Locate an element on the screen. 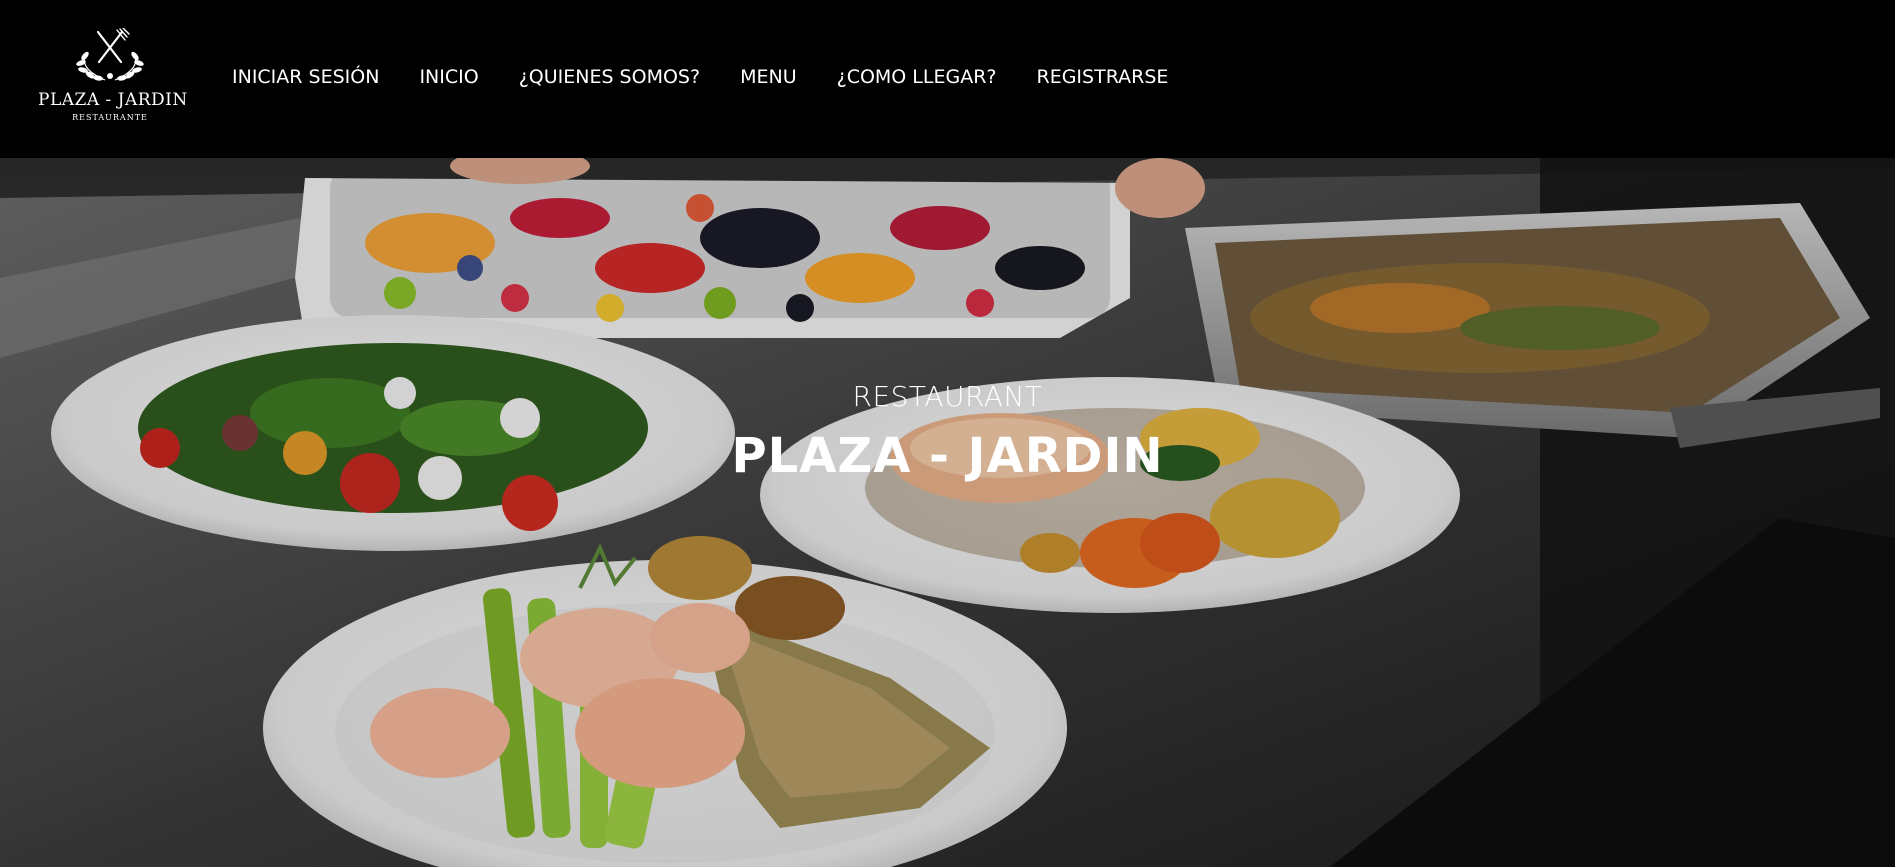  nav-about: ¿QUIENES SOMOS? is located at coordinates (609, 77).